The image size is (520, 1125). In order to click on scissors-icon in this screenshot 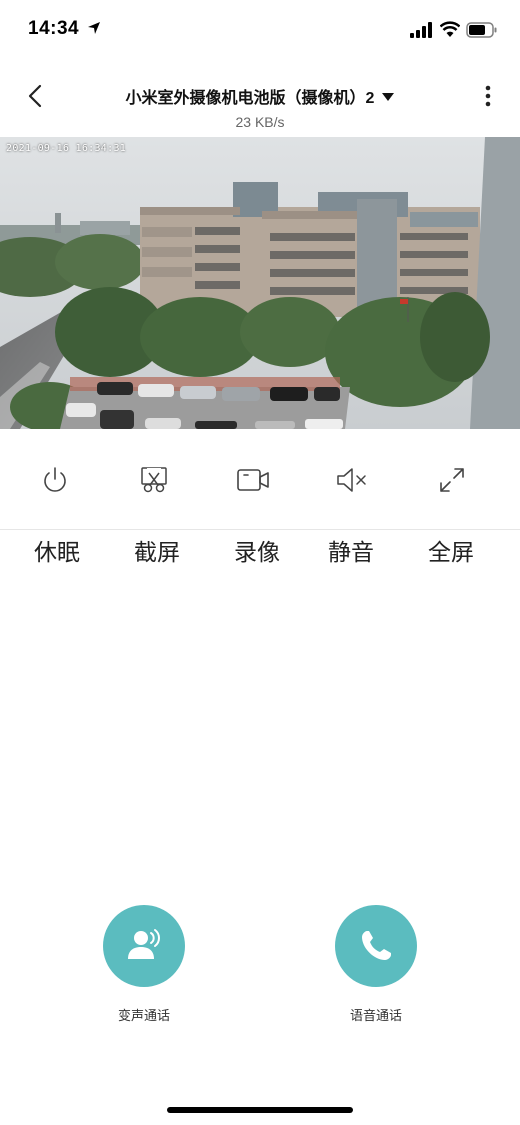, I will do `click(154, 480)`.